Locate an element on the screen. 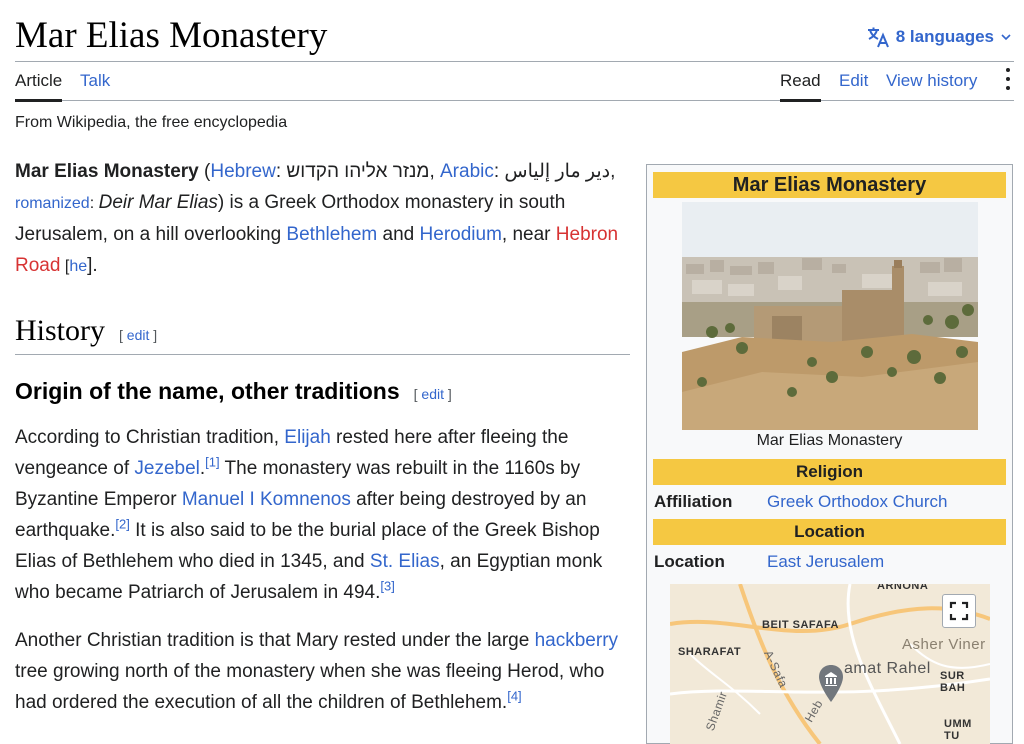 This screenshot has height=744, width=1024. map-label-ramat-rahel: amat Rahel is located at coordinates (887, 668).